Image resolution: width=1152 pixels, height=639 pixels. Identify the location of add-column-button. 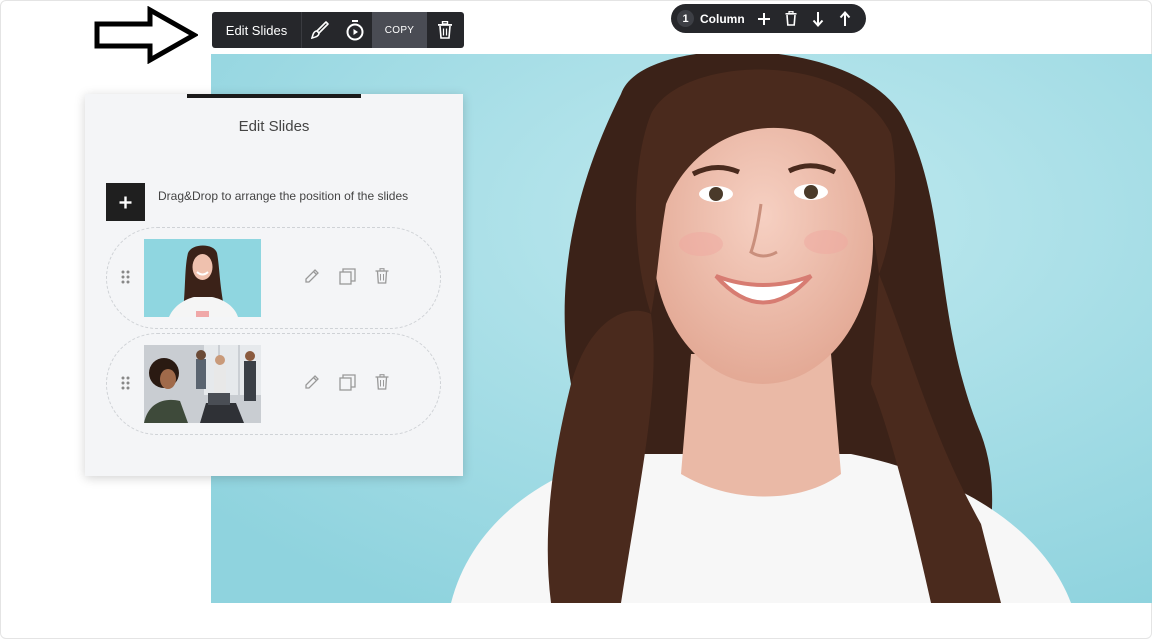
(763, 18).